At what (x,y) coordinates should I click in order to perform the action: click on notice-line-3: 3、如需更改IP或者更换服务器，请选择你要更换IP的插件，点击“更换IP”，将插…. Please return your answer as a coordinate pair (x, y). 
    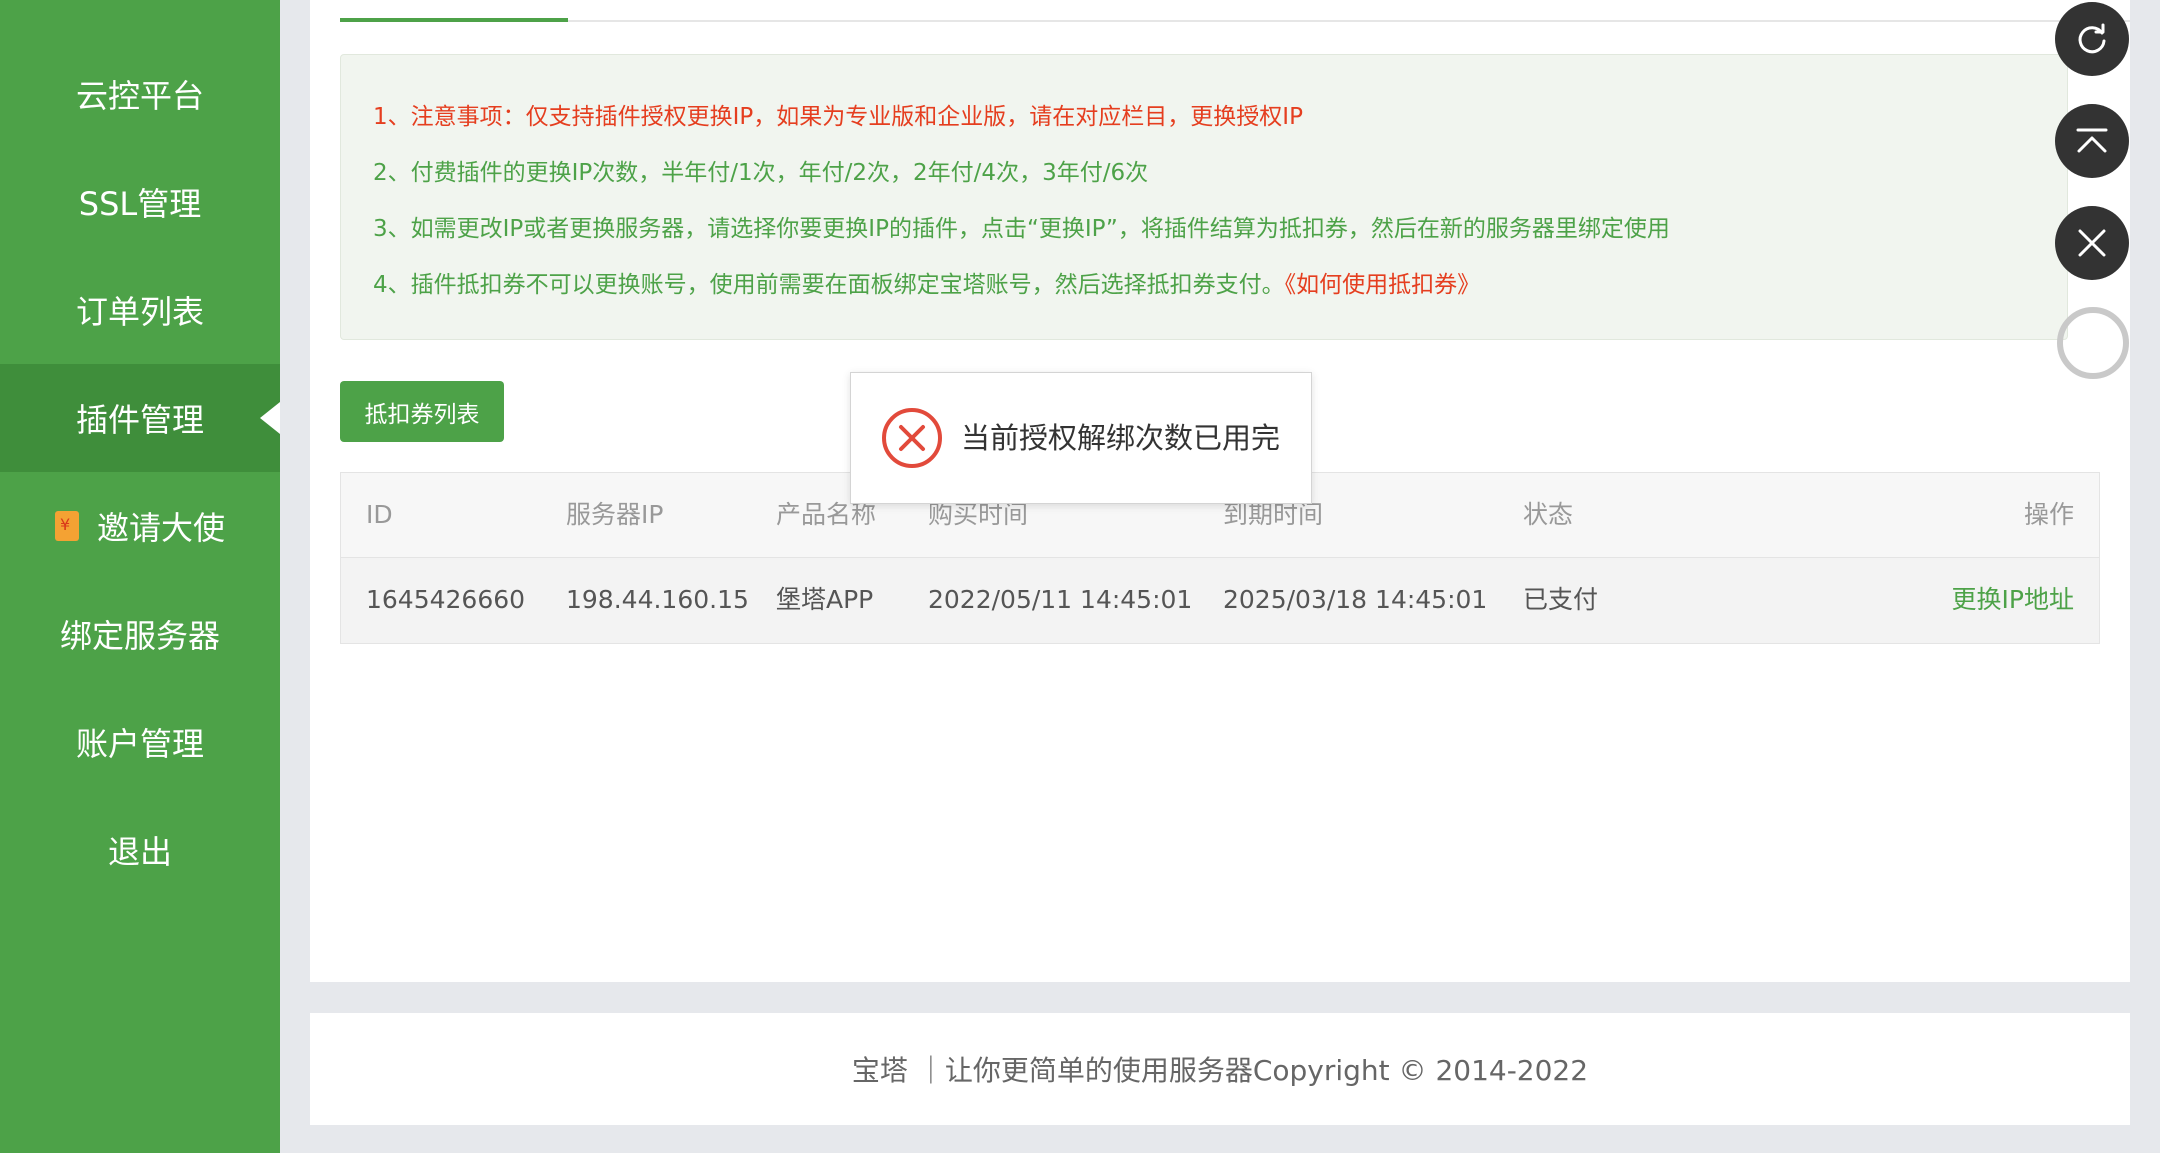
    Looking at the image, I should click on (1021, 229).